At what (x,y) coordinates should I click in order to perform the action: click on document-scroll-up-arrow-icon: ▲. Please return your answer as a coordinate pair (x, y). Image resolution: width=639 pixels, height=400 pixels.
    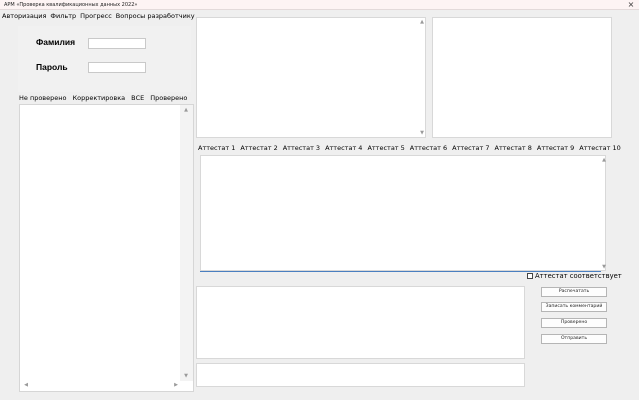
    Looking at the image, I should click on (422, 22).